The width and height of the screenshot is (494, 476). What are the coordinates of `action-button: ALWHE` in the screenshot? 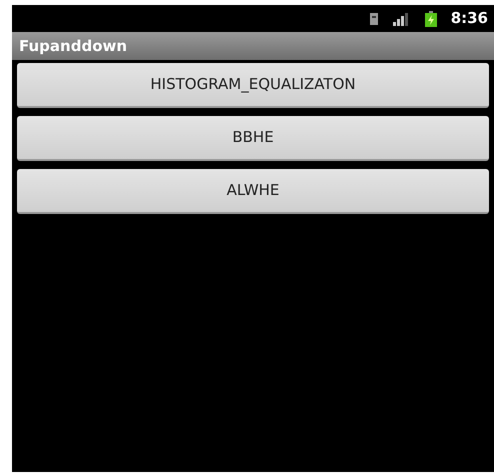 It's located at (253, 191).